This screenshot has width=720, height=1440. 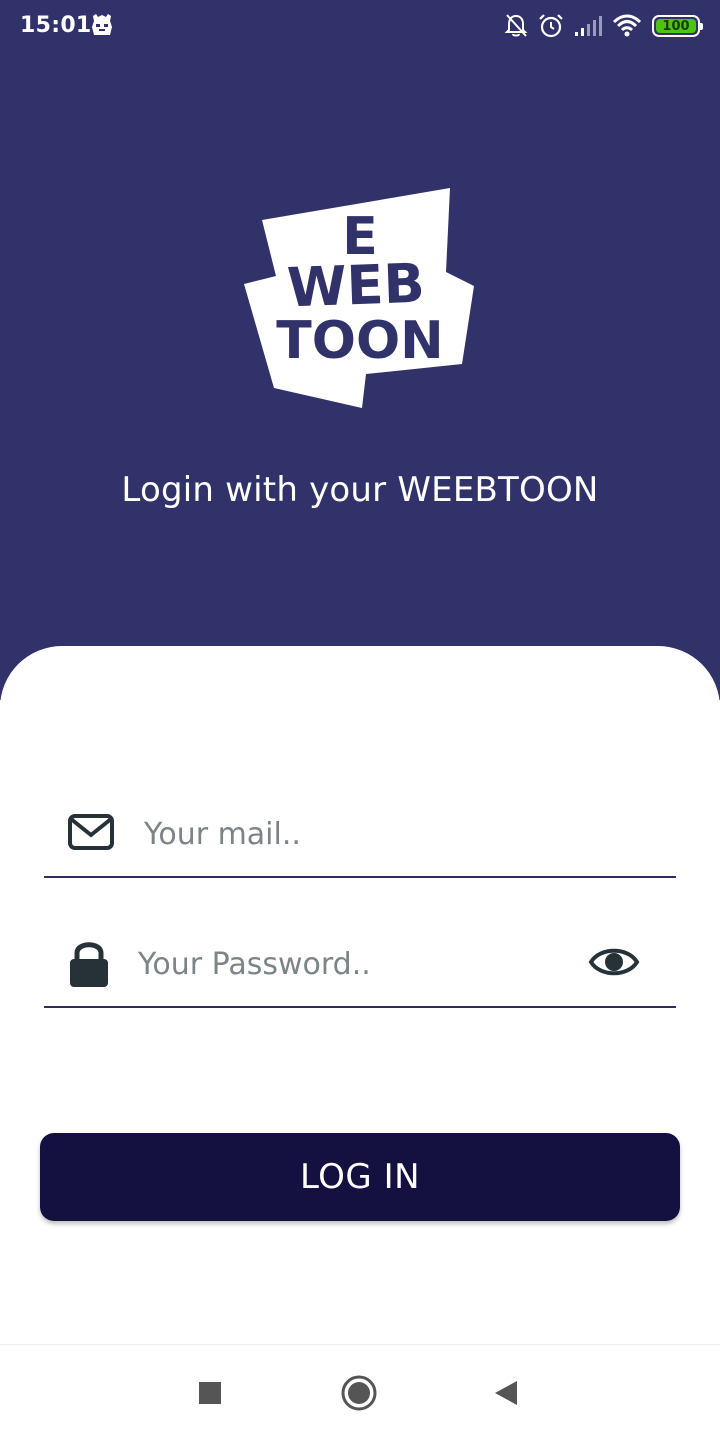 I want to click on mail-icon, so click(x=91, y=832).